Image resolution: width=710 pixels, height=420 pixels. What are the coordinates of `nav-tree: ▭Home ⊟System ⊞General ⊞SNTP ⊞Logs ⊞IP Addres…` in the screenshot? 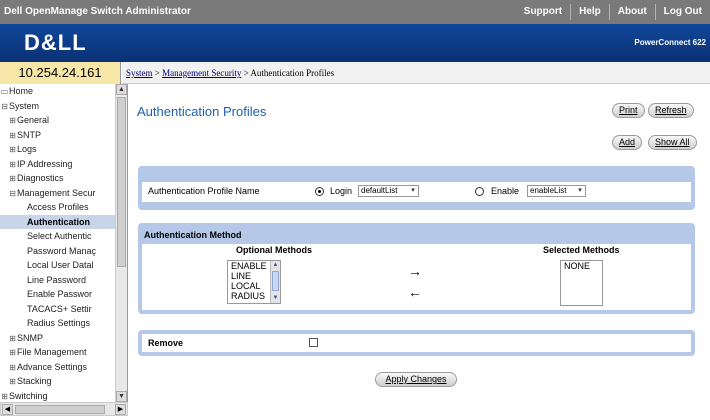 It's located at (64, 243).